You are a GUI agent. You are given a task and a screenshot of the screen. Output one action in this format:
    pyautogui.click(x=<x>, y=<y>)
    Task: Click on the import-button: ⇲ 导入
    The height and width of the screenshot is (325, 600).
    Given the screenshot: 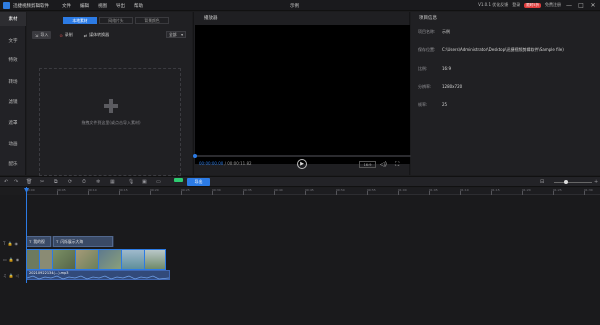 What is the action you would take?
    pyautogui.click(x=42, y=35)
    